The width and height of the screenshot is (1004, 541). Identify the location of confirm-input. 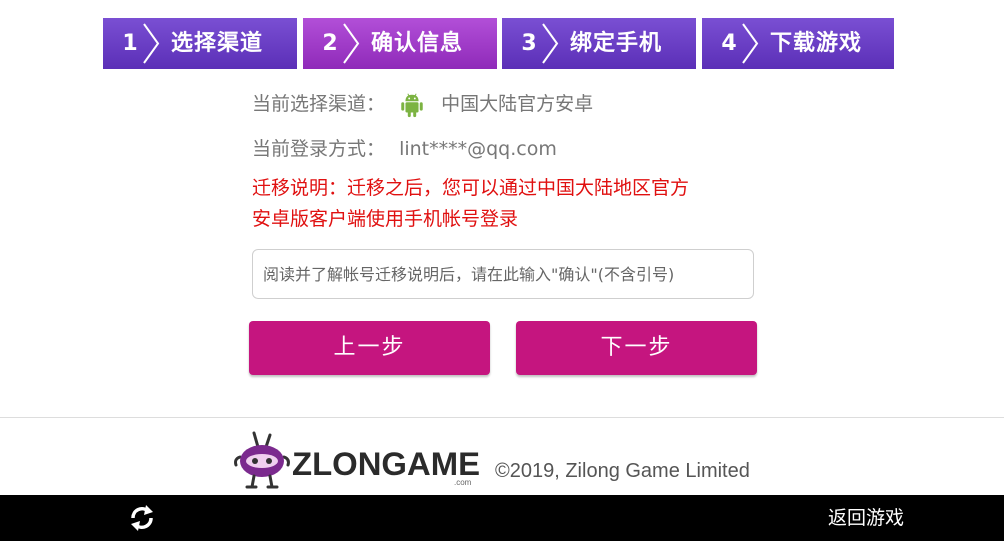
(503, 274).